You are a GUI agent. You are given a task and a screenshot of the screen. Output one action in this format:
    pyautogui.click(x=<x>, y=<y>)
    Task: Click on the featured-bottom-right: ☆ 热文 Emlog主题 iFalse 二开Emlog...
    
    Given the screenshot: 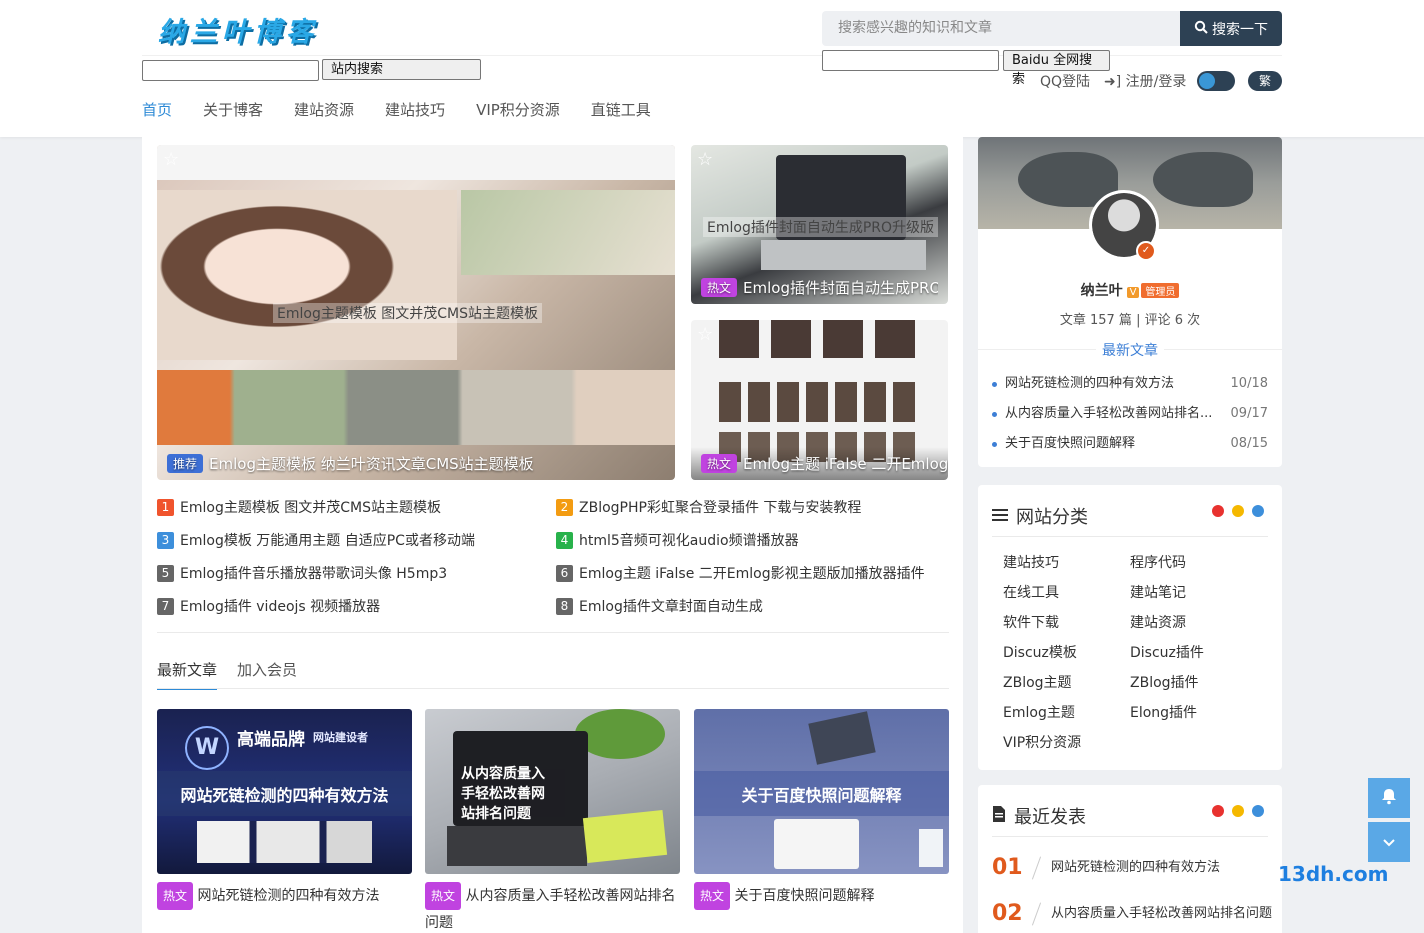 What is the action you would take?
    pyautogui.click(x=819, y=400)
    